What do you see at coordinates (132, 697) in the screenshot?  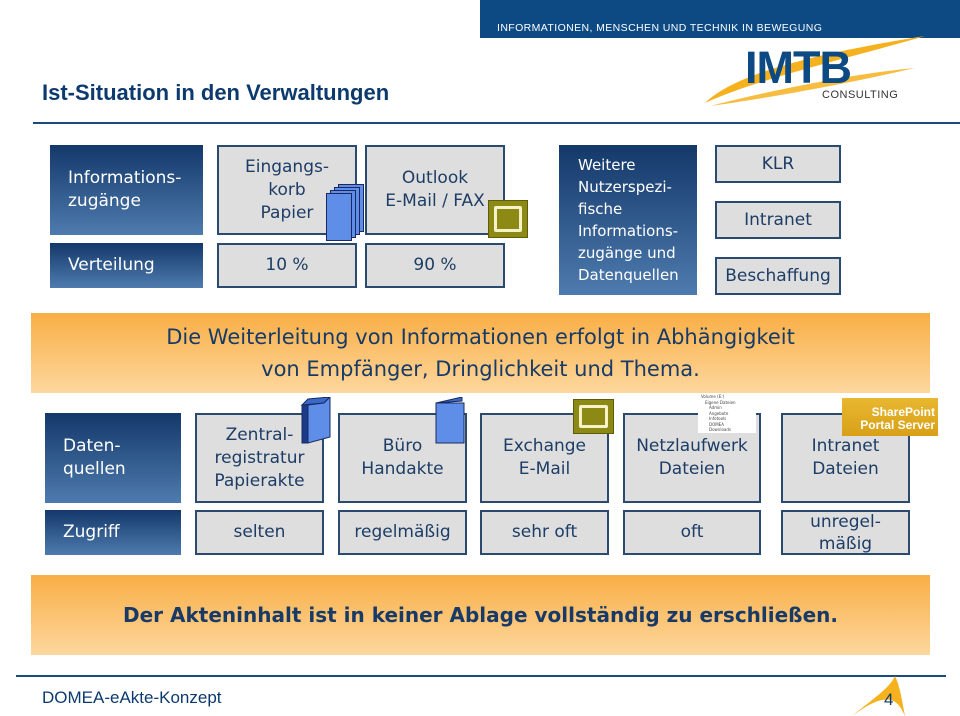 I see `footer-title: DOMEA-eAkte-Konzept` at bounding box center [132, 697].